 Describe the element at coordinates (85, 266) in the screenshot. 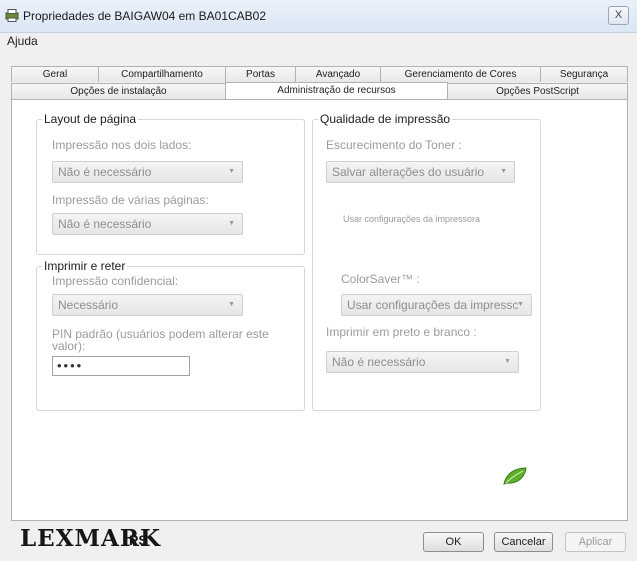

I see `print-and-hold-title: Imprimir e reter` at that location.